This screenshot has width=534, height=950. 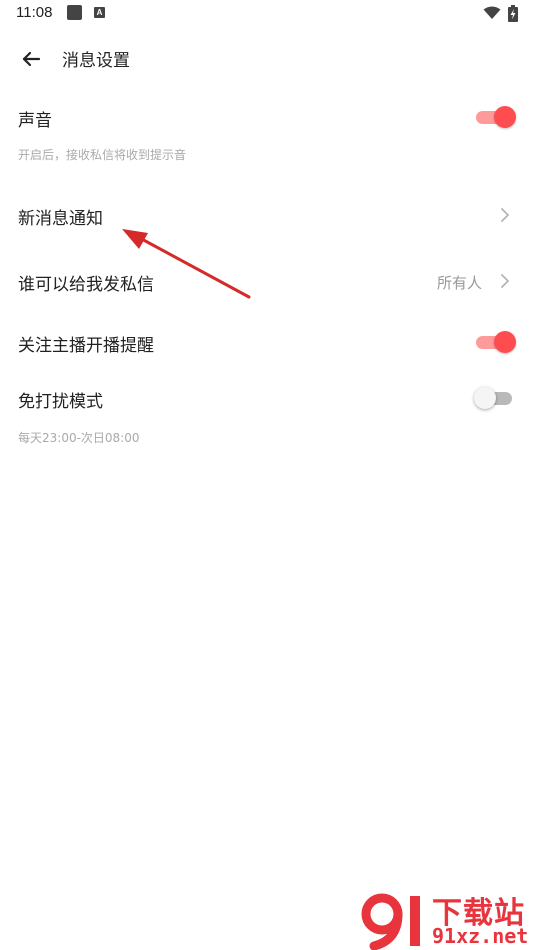 I want to click on watermark: 下载站 91xz.net, so click(x=447, y=919).